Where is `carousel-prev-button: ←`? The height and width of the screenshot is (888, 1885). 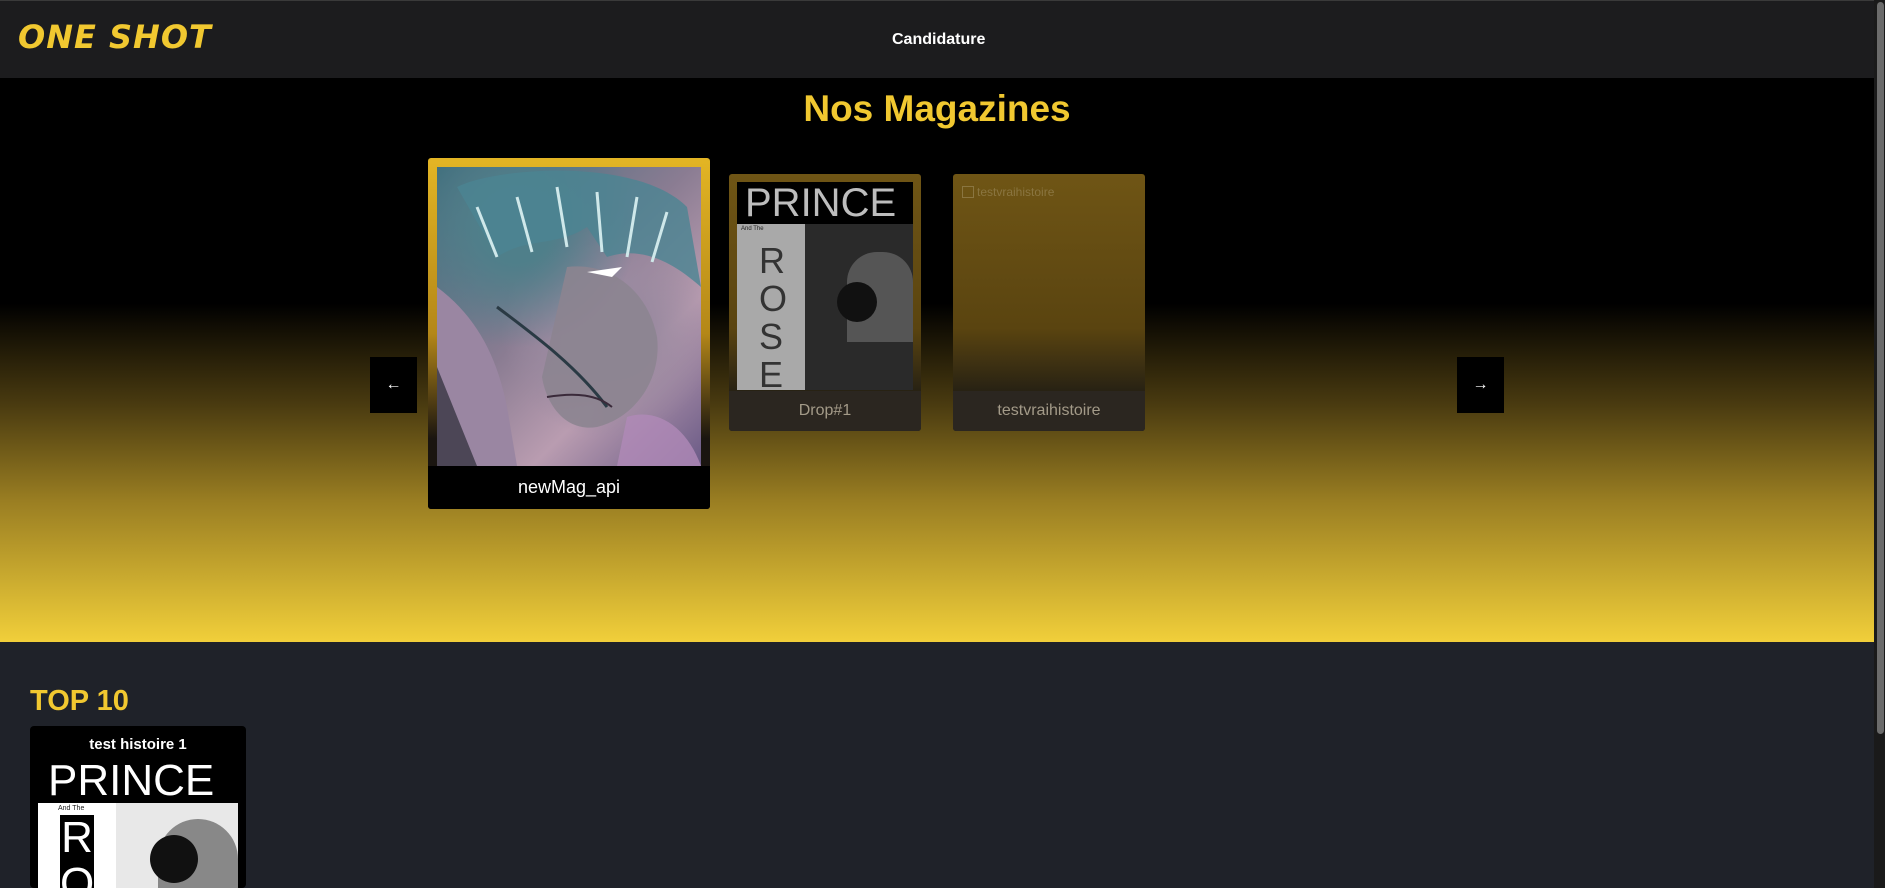 carousel-prev-button: ← is located at coordinates (393, 385).